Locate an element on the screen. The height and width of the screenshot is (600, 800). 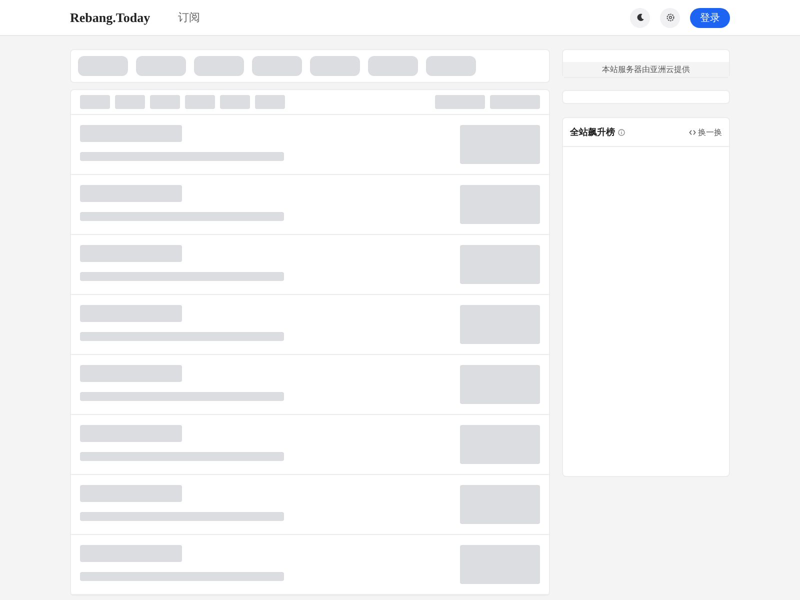
login-button: 登录 is located at coordinates (710, 18).